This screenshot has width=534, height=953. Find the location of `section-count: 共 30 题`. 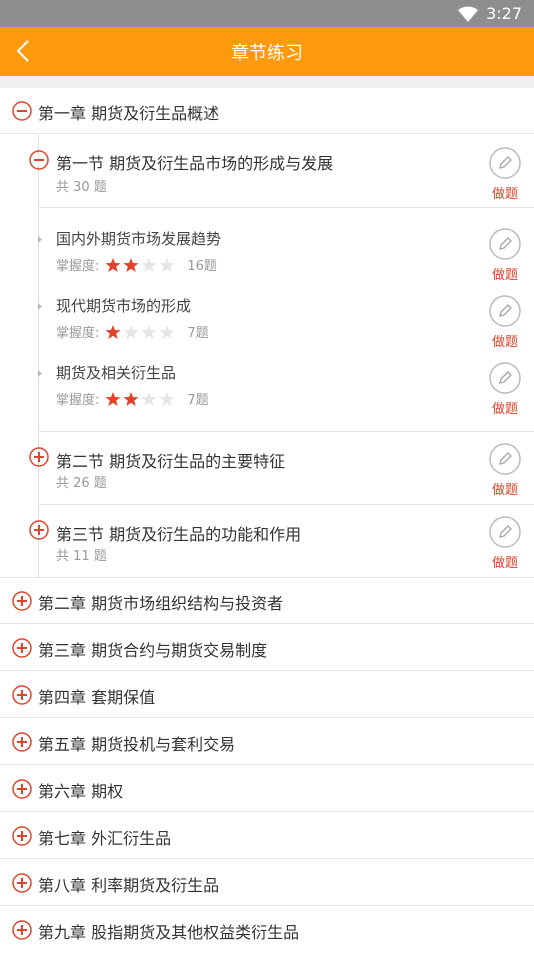

section-count: 共 30 题 is located at coordinates (81, 187).